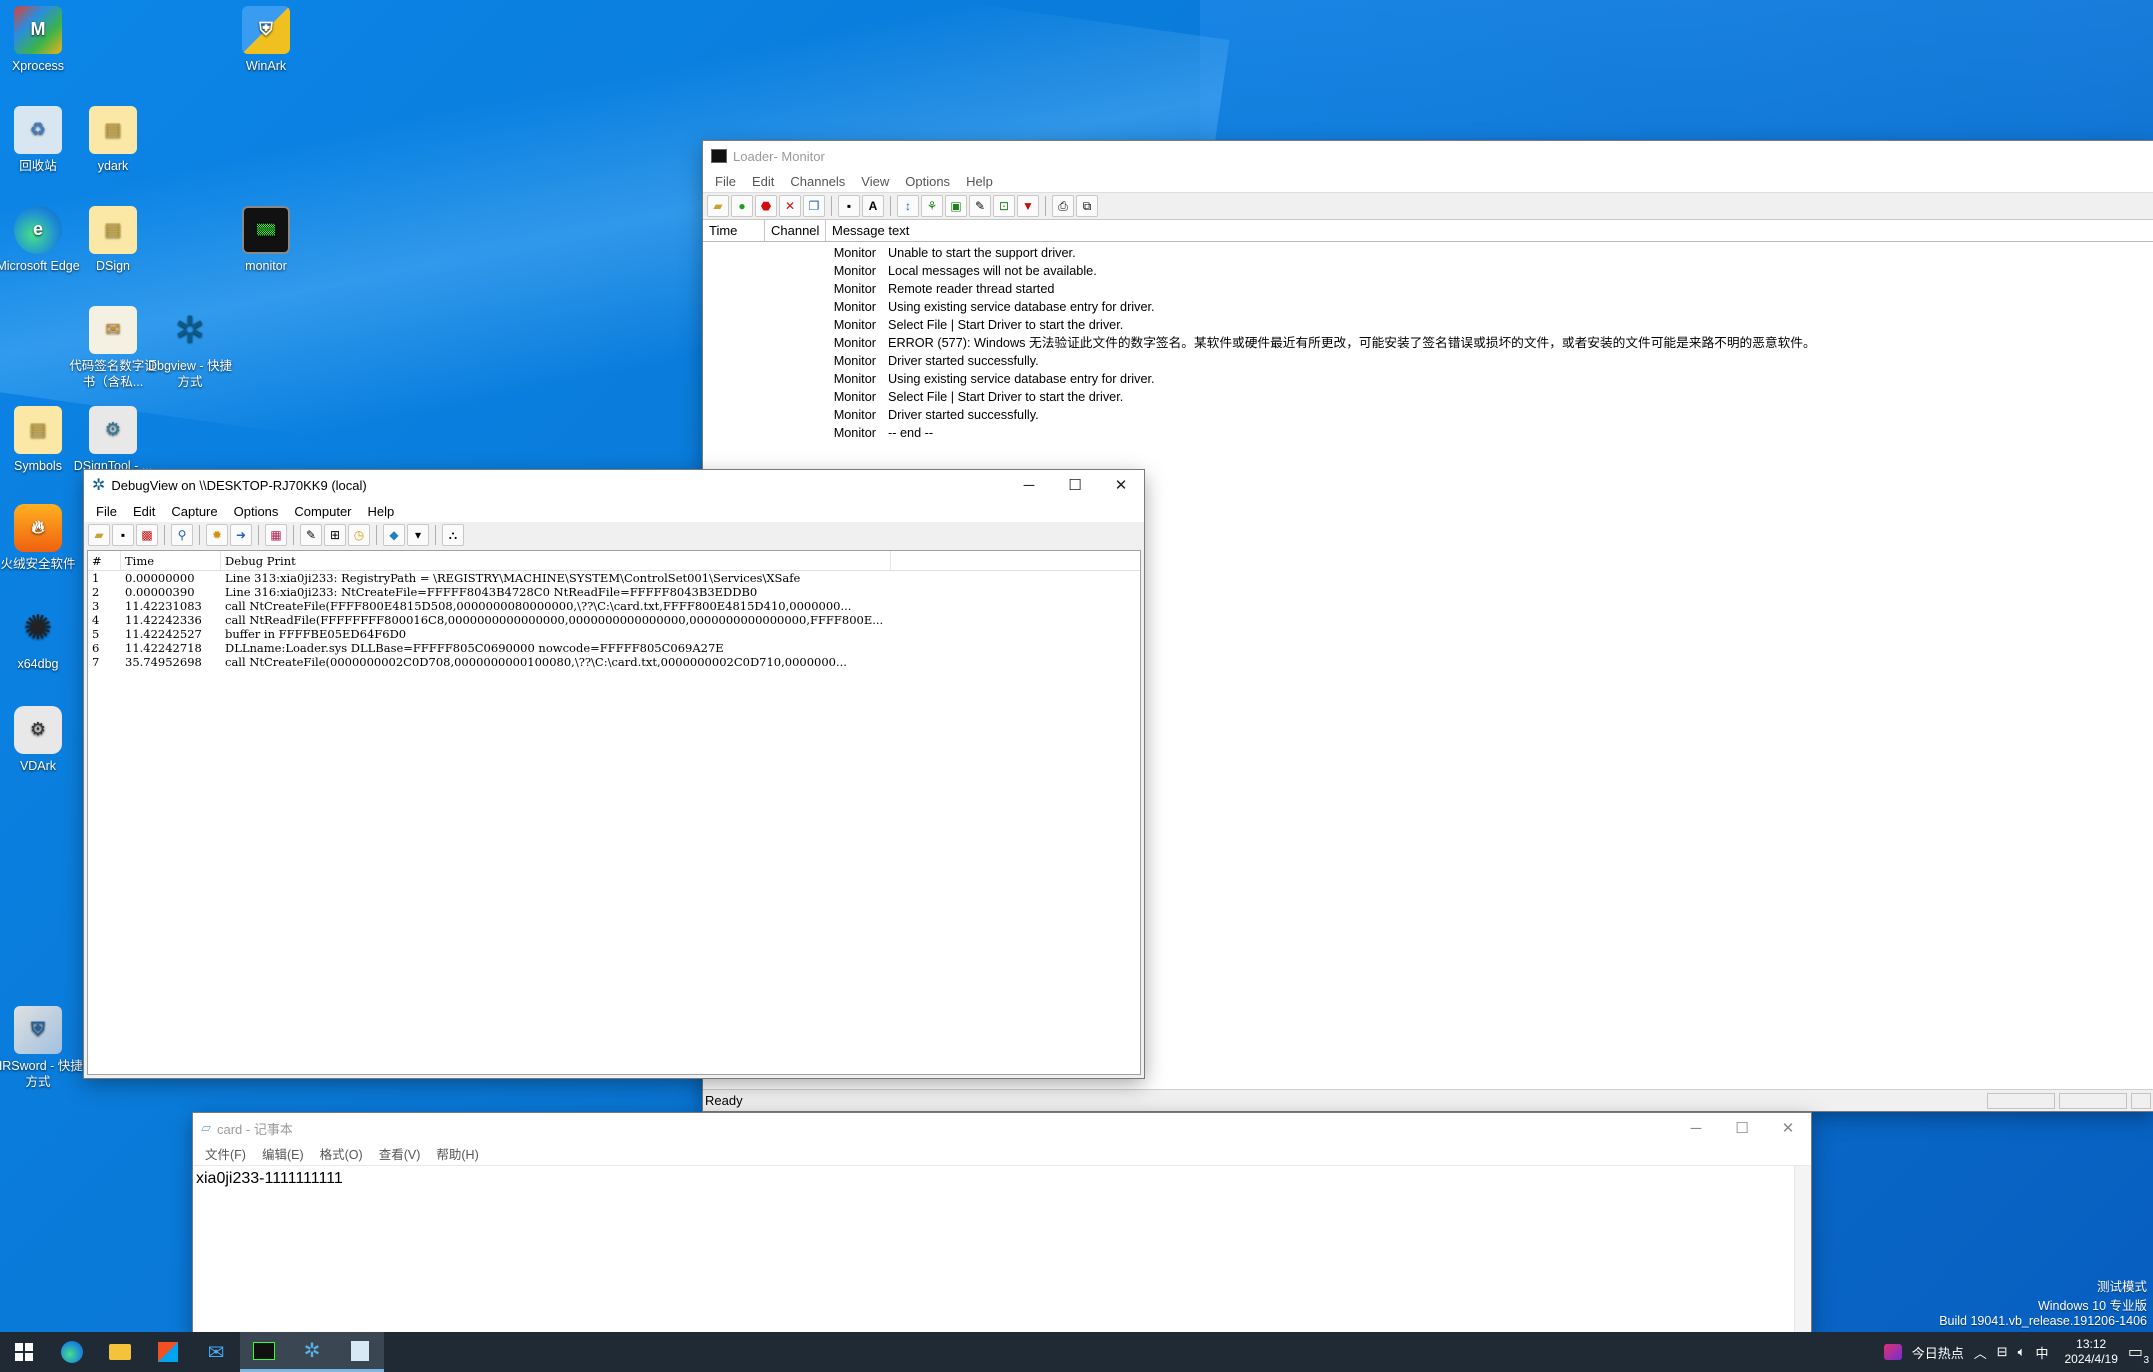 This screenshot has height=1372, width=2153. Describe the element at coordinates (120, 1352) in the screenshot. I see `taskbar-explorer` at that location.